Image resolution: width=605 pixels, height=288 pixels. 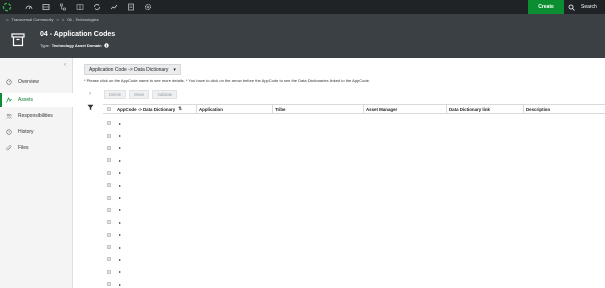 I want to click on column-header-data-dictionary-link: Data Dictionary link, so click(x=485, y=109).